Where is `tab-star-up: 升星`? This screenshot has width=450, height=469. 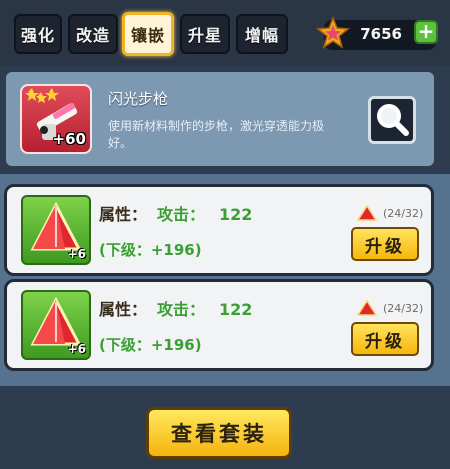
tab-star-up: 升星 is located at coordinates (205, 34).